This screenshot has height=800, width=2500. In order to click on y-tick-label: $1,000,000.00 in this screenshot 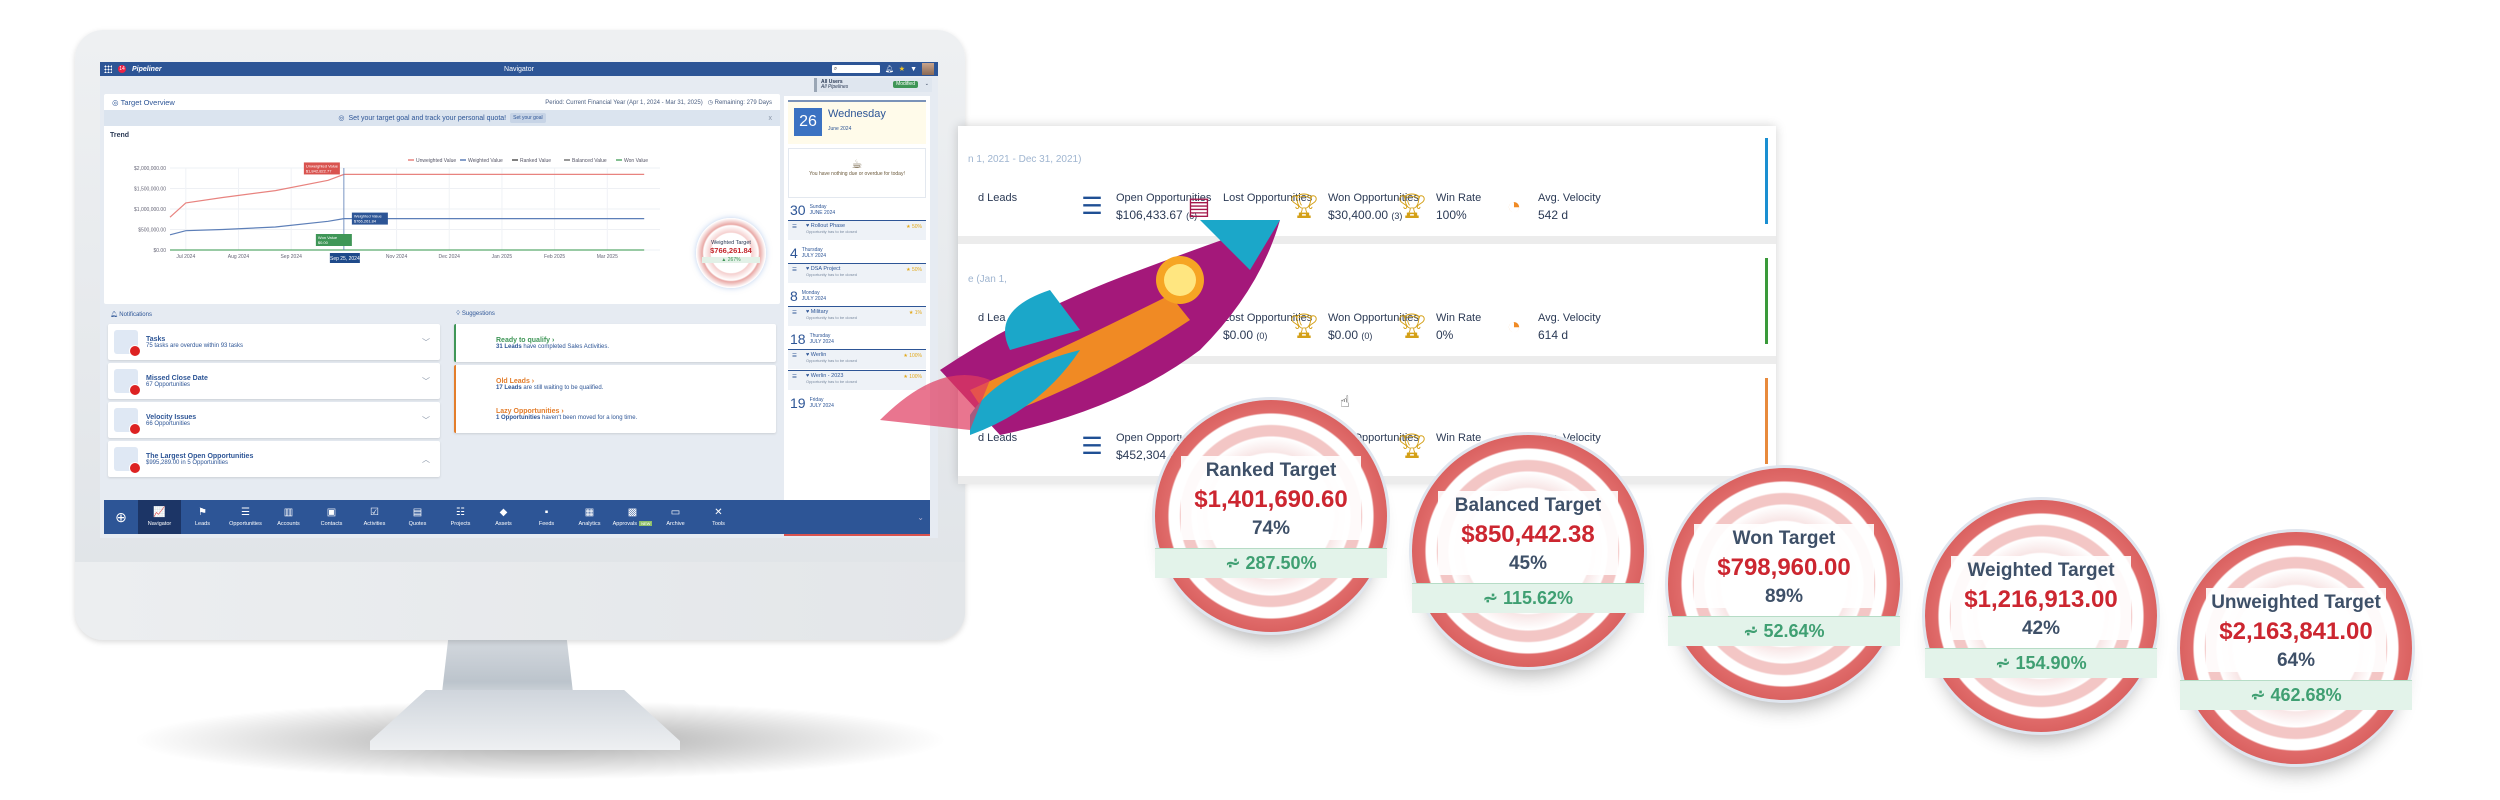, I will do `click(150, 210)`.